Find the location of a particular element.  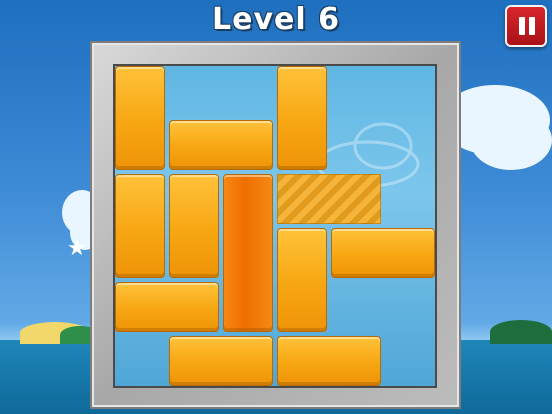

main-block is located at coordinates (248, 253).